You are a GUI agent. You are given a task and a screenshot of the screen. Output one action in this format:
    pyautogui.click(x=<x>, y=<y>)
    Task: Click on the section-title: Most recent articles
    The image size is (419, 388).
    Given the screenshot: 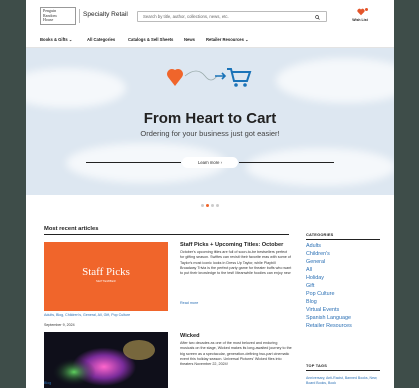 What is the action you would take?
    pyautogui.click(x=71, y=229)
    